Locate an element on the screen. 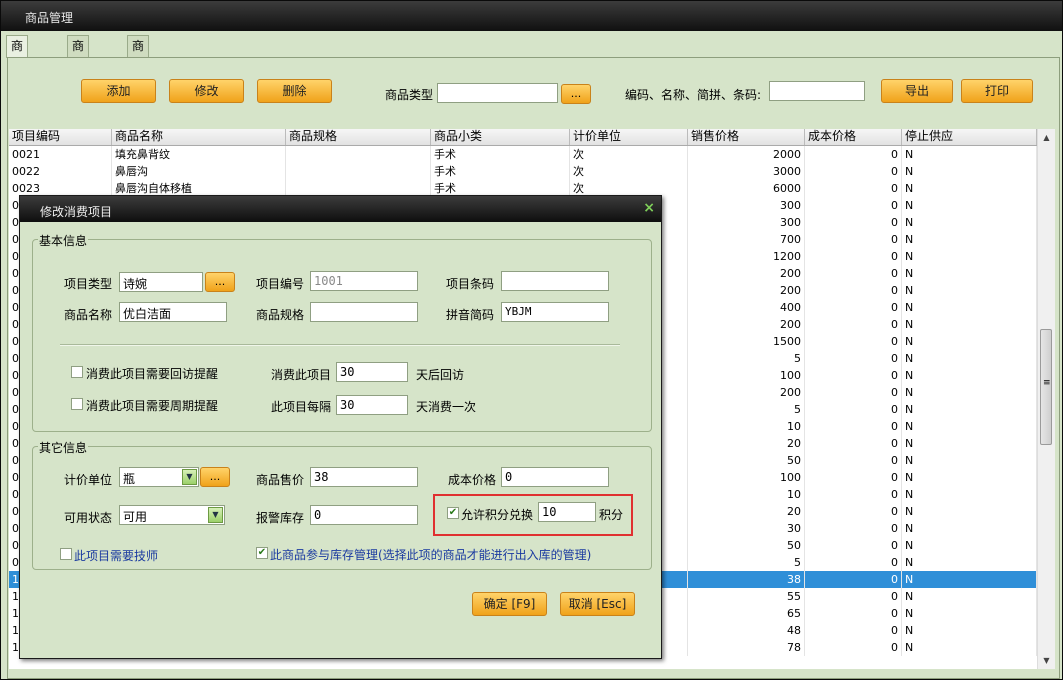 The image size is (1063, 680). col-spec: 商品规格 is located at coordinates (358, 137).